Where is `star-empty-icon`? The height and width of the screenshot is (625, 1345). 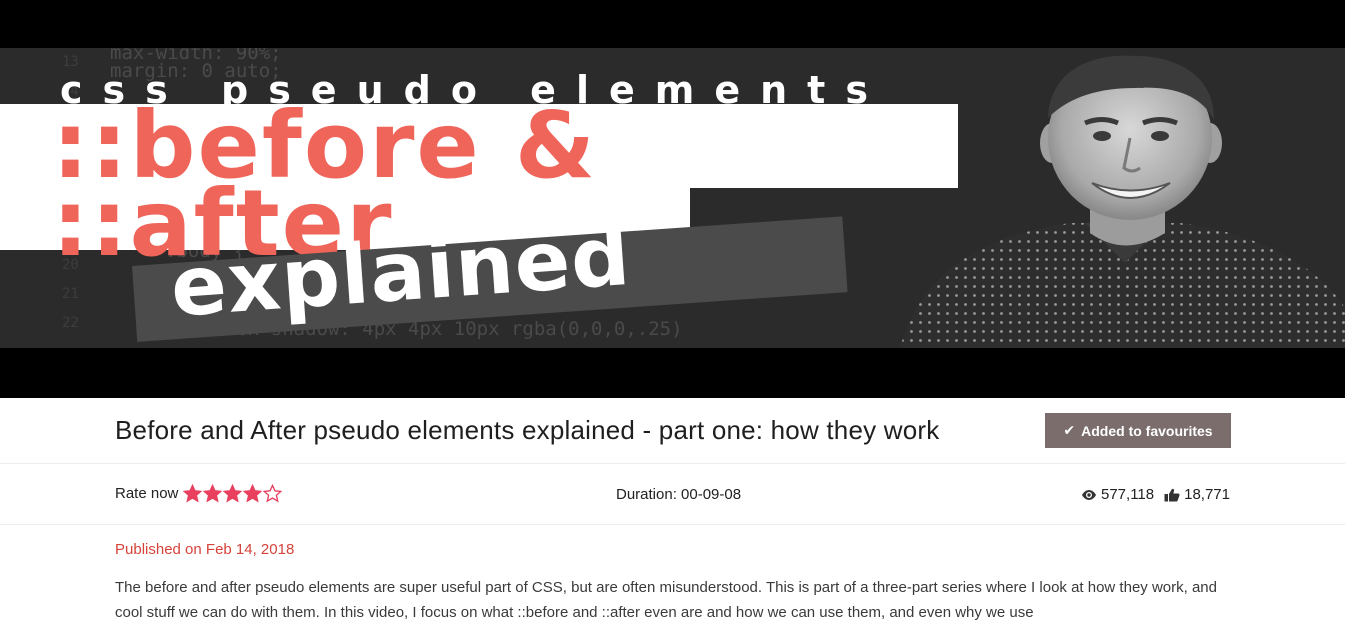
star-empty-icon is located at coordinates (273, 493).